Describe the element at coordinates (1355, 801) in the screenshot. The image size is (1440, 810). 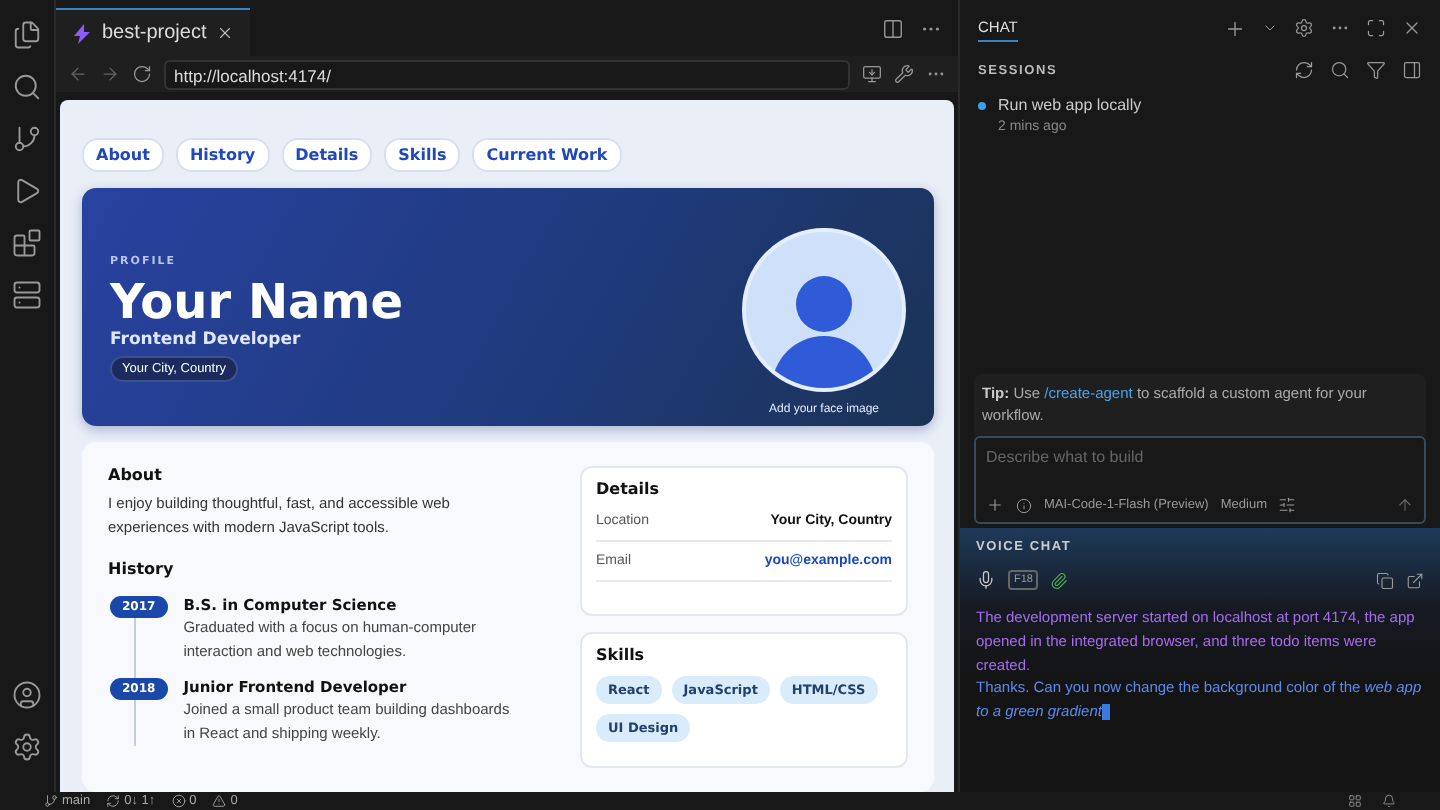
I see `layout-icon` at that location.